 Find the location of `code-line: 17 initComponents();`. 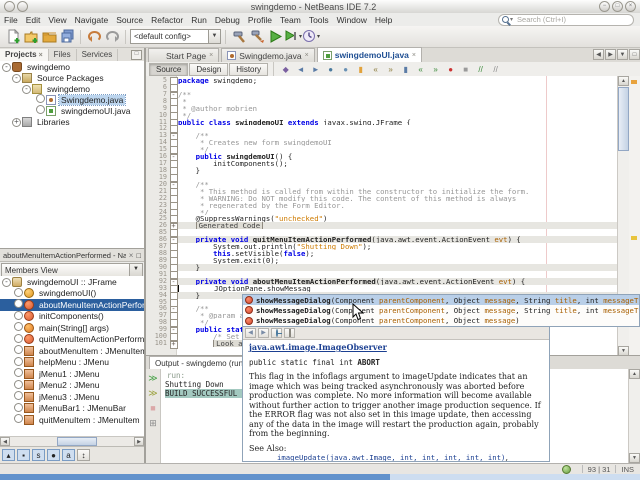

code-line: 17 initComponents(); is located at coordinates (381, 164).